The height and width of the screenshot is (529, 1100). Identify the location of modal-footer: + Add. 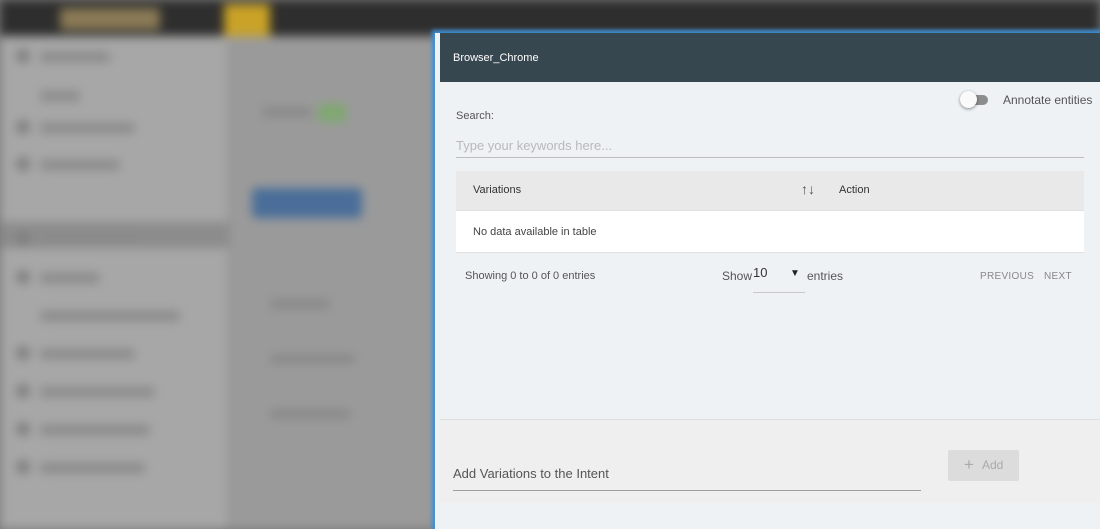
(770, 461).